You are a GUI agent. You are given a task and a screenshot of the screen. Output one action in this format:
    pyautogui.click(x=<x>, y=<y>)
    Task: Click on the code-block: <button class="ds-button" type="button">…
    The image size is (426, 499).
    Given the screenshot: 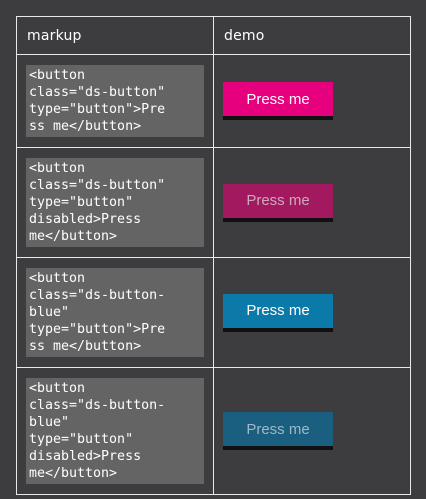 What is the action you would take?
    pyautogui.click(x=115, y=101)
    